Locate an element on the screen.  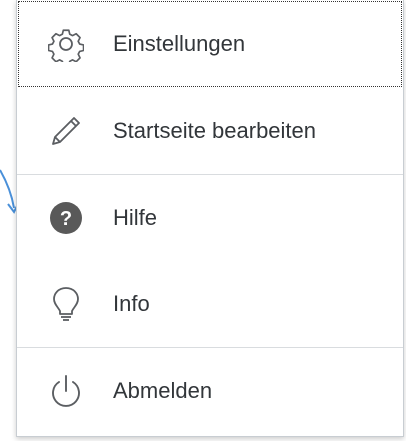
menu-item-label: Einstellungen is located at coordinates (179, 43).